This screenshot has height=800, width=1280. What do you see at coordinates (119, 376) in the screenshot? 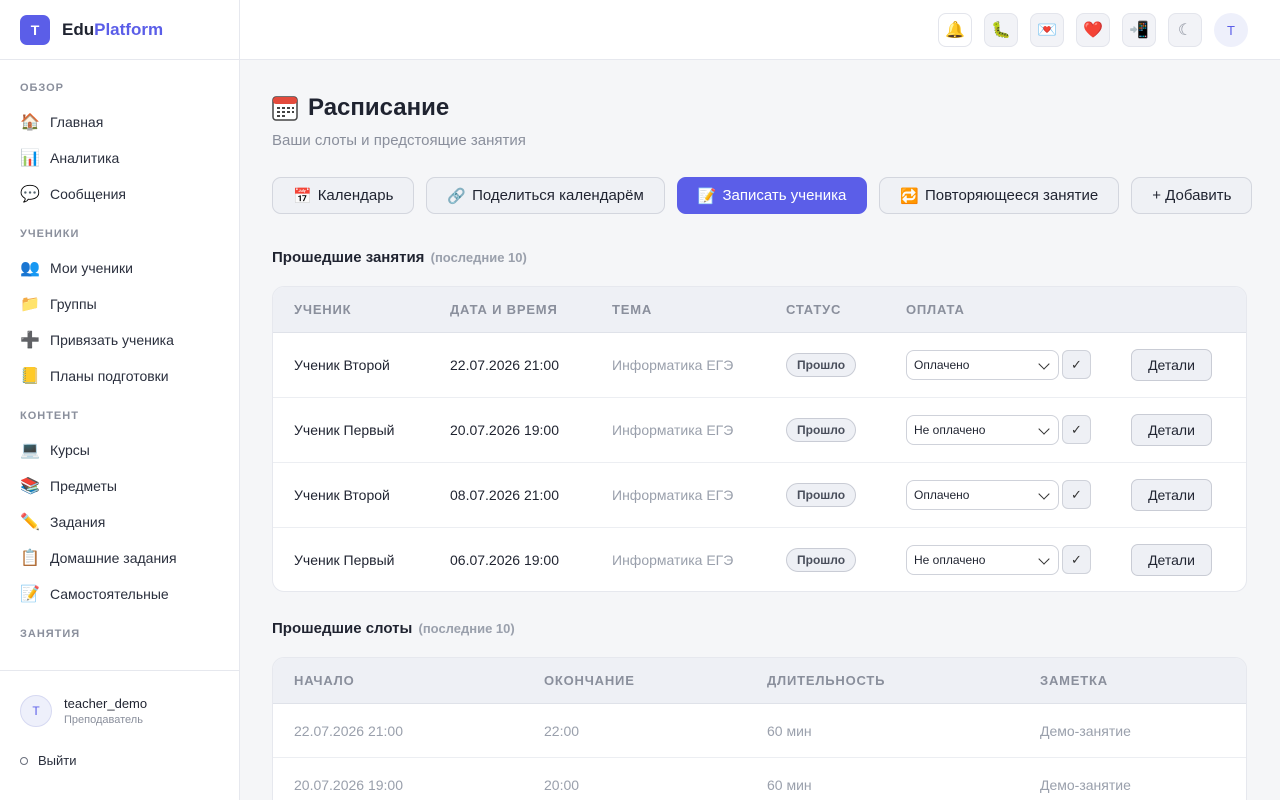
I see `sidebar-item: 📒 Планы подготовки` at bounding box center [119, 376].